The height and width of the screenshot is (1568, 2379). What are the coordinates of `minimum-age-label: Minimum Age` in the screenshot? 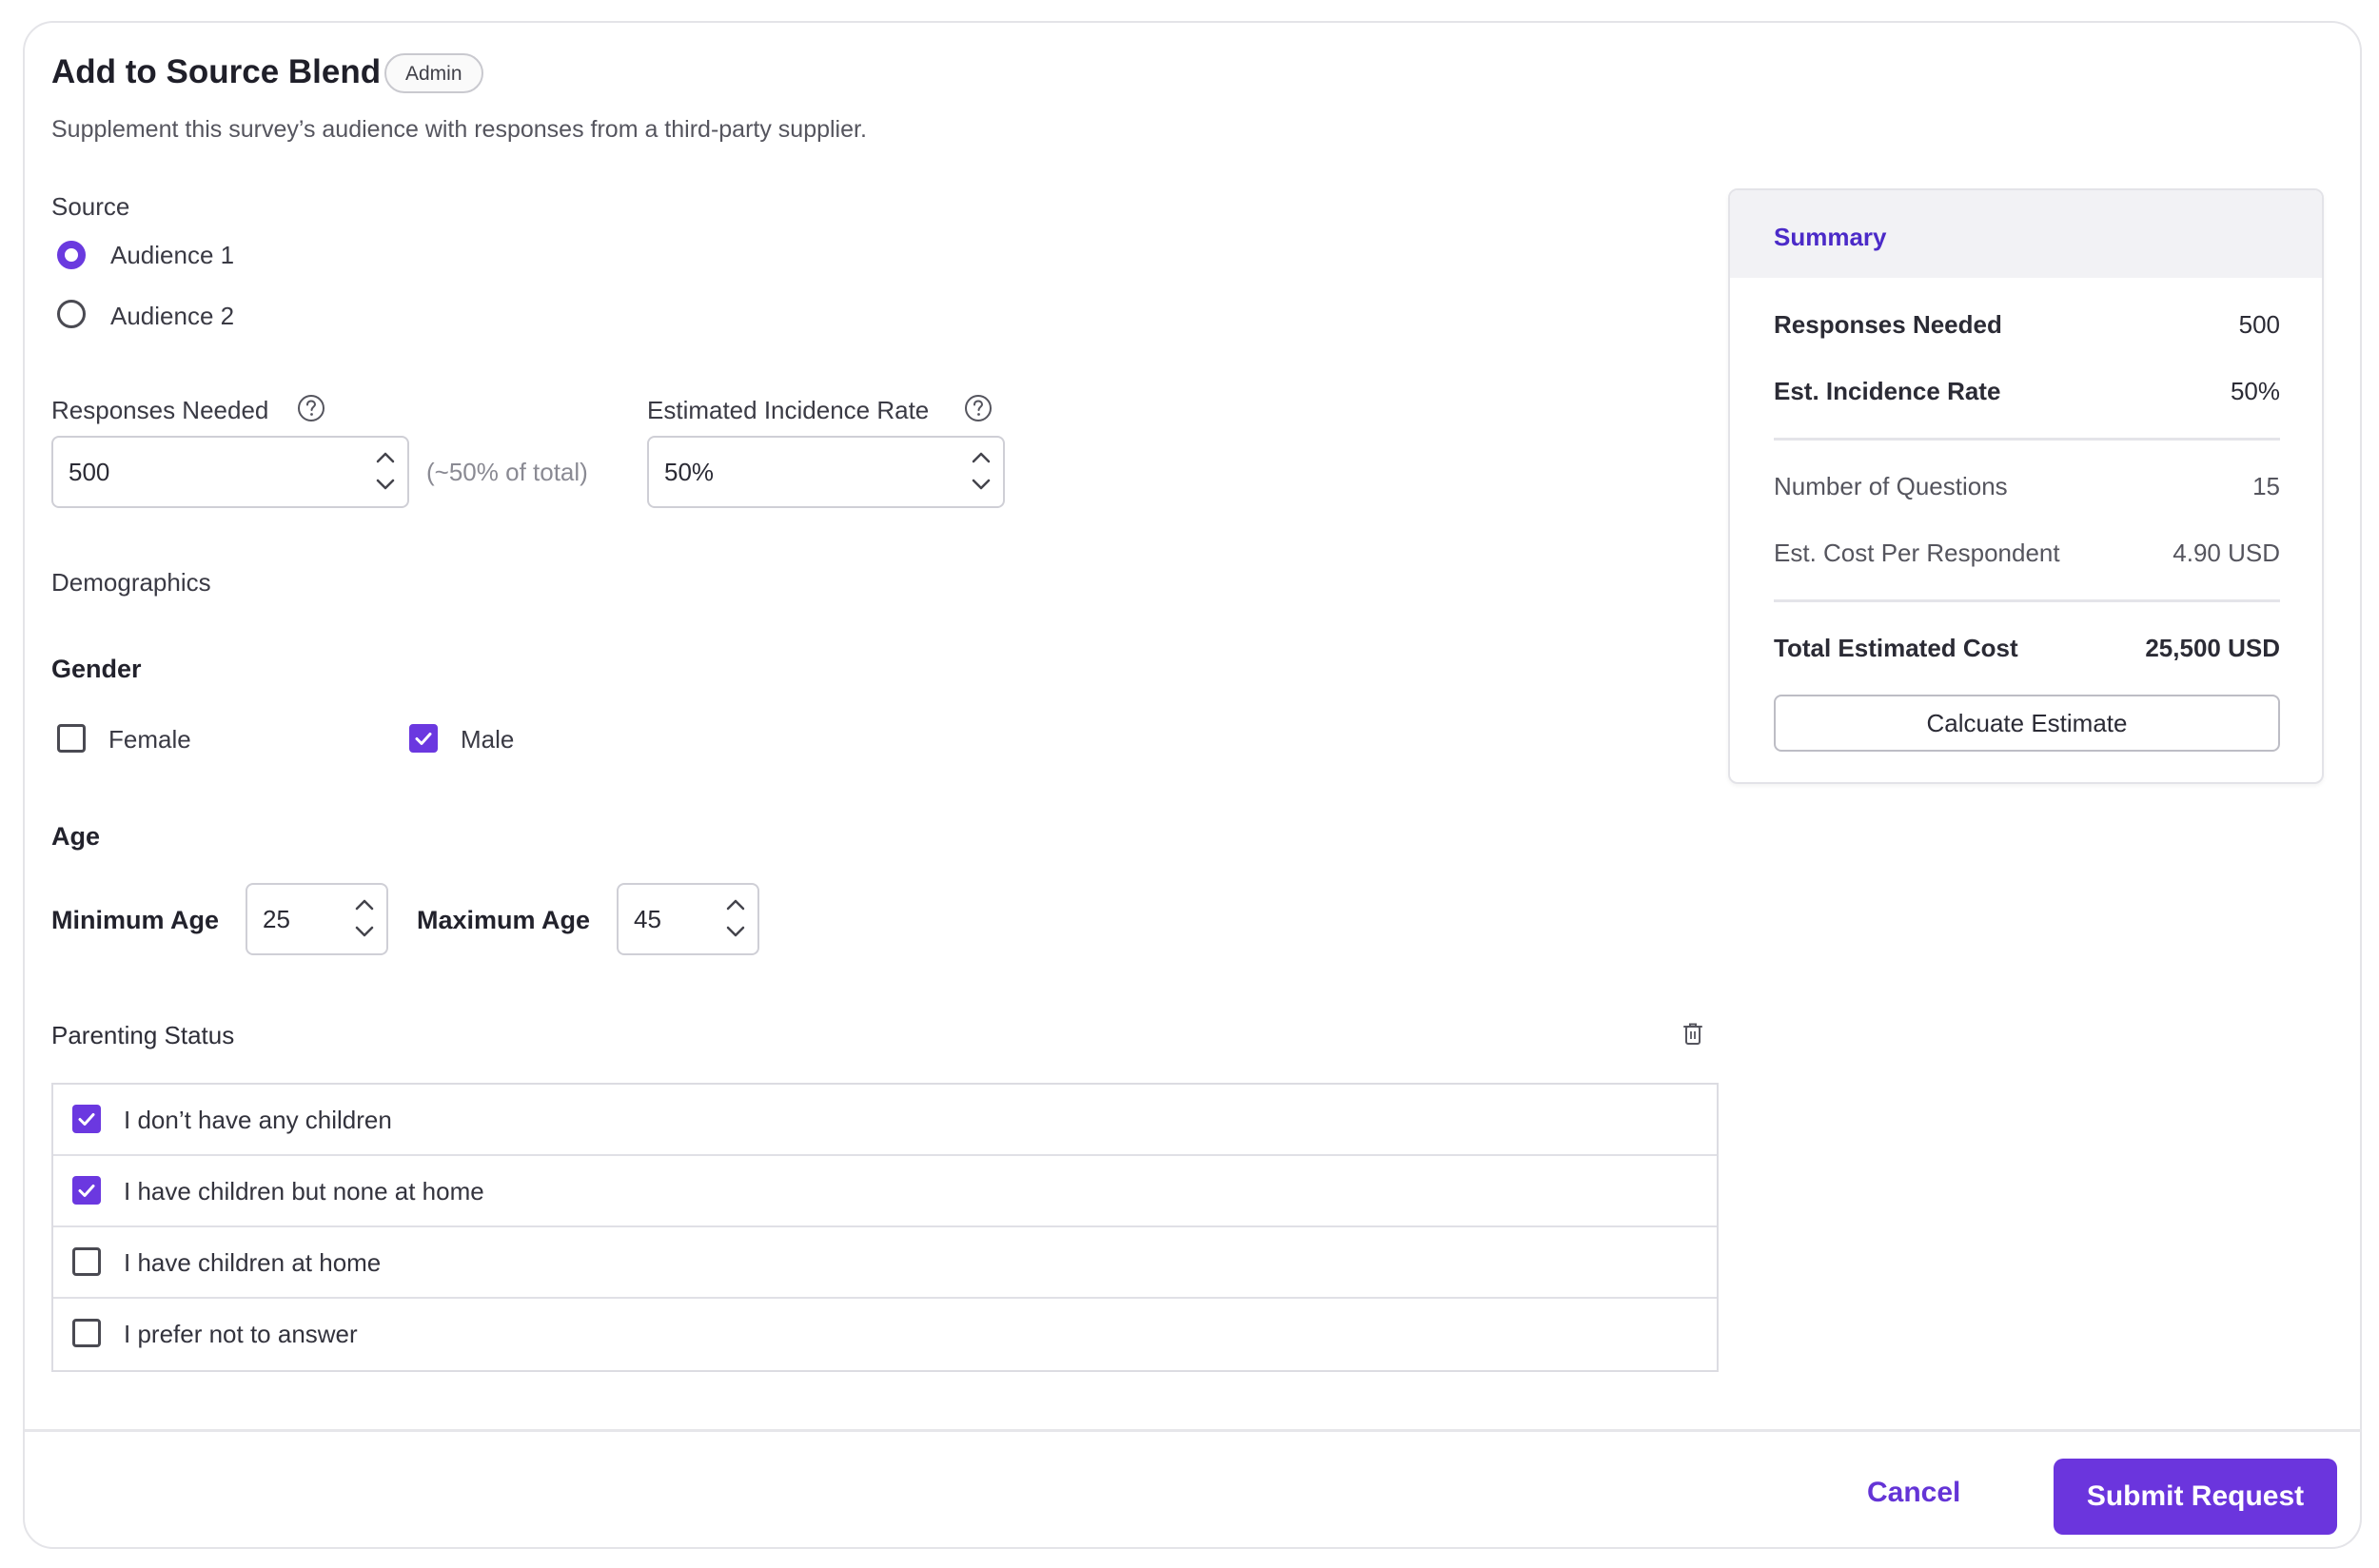 It's located at (135, 920).